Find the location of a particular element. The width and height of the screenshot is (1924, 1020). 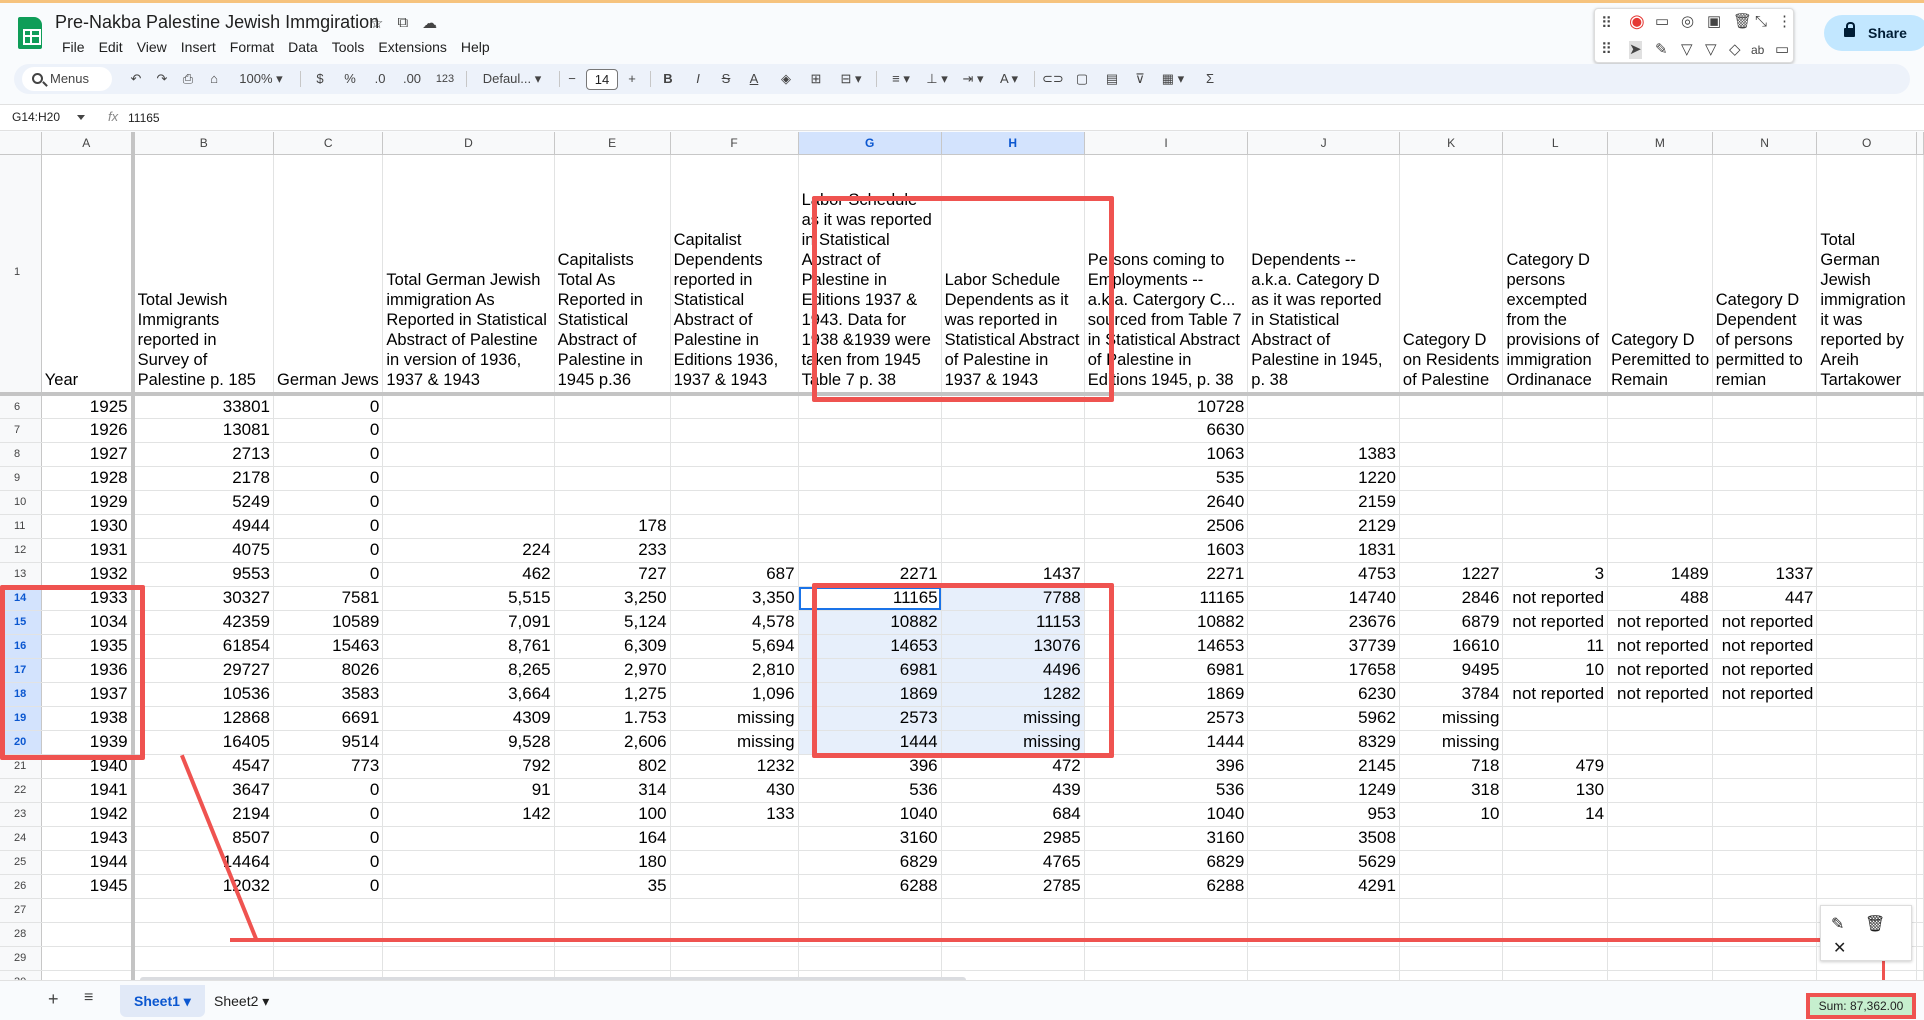

cell-g19: 2573 is located at coordinates (870, 718).